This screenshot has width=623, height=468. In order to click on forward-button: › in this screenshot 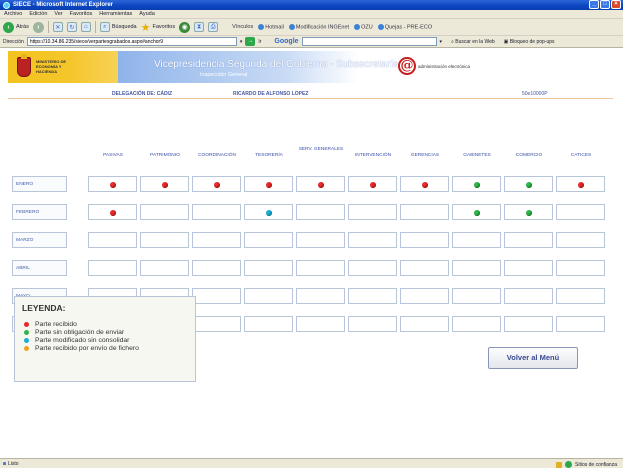, I will do `click(38, 27)`.